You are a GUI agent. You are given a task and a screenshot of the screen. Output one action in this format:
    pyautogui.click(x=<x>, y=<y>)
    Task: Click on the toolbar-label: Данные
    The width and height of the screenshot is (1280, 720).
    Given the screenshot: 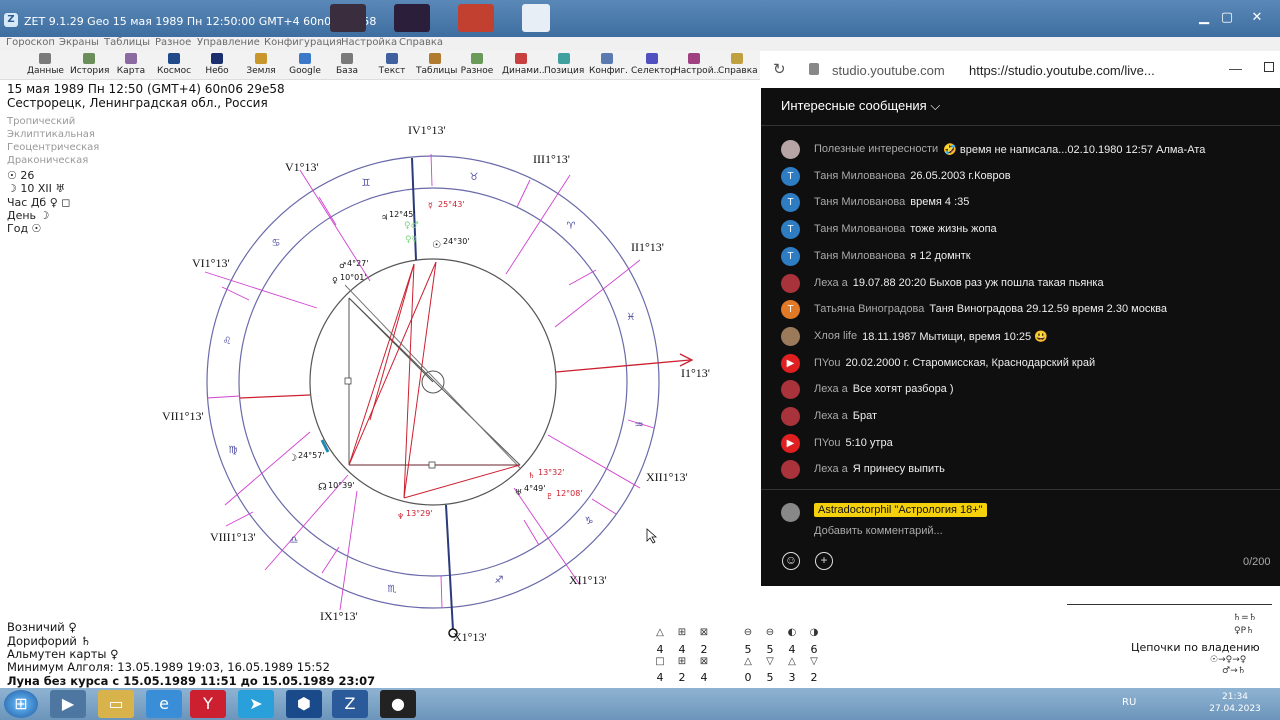 What is the action you would take?
    pyautogui.click(x=45, y=71)
    